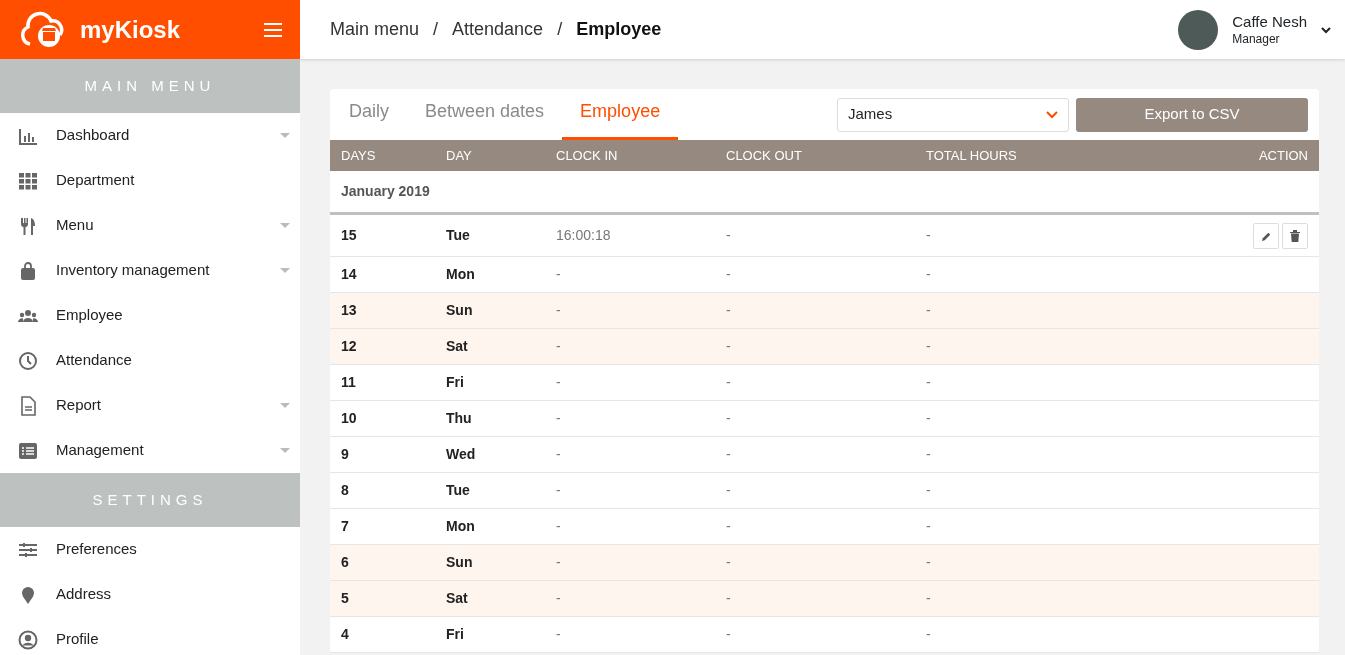 The width and height of the screenshot is (1345, 655). I want to click on shopping-bag-icon, so click(28, 270).